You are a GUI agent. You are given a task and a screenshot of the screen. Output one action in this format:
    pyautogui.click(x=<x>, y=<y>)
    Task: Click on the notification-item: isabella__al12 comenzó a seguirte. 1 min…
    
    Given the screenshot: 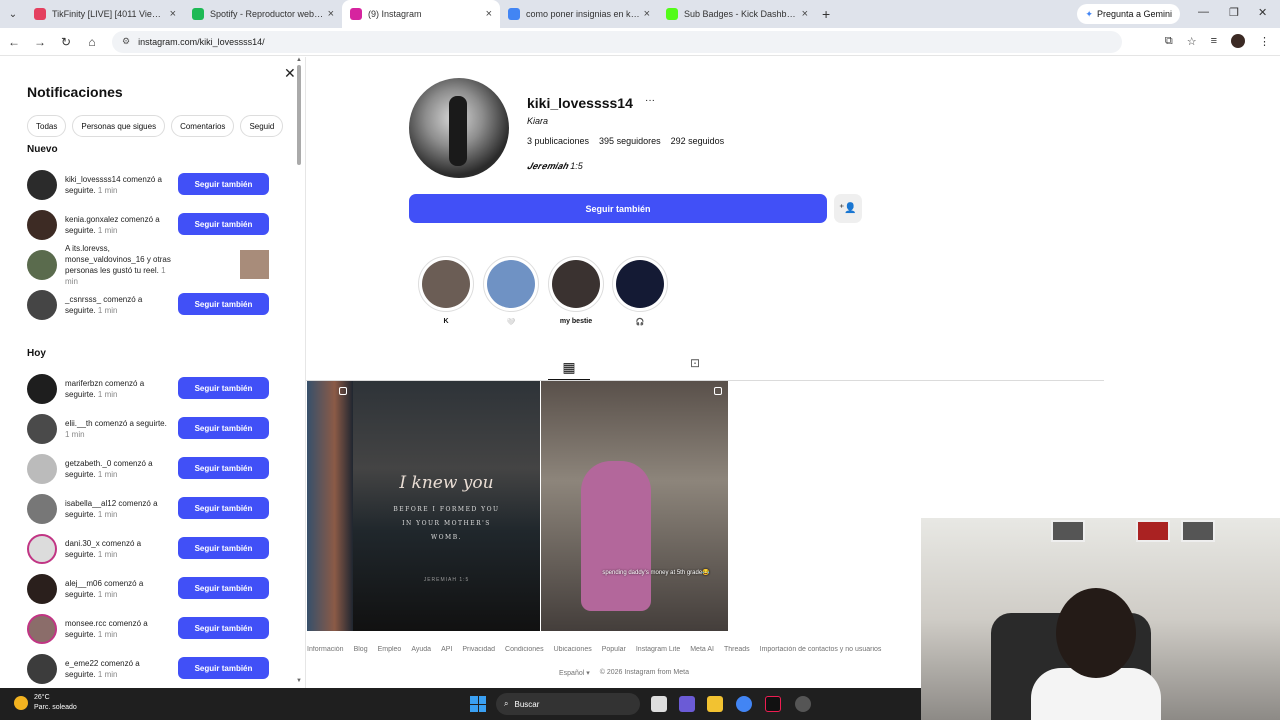 What is the action you would take?
    pyautogui.click(x=149, y=509)
    